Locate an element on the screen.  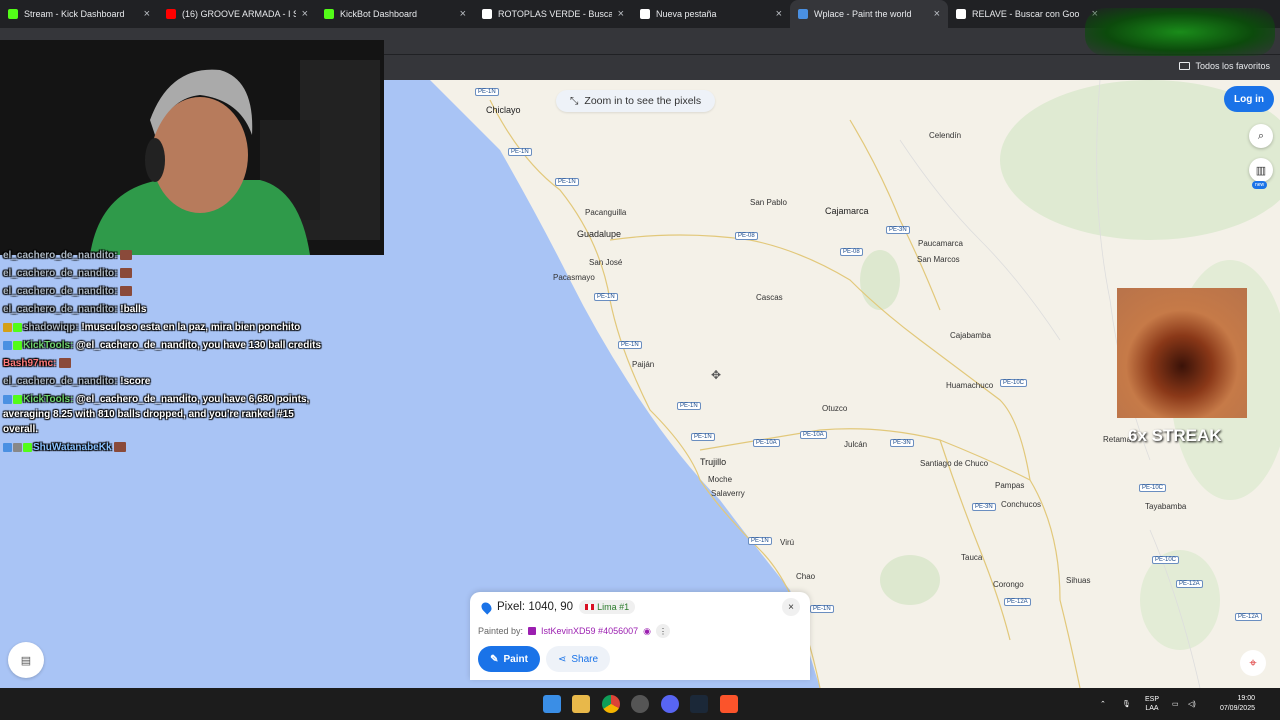
browser-tab: Wplace - Paint the world × is located at coordinates (869, 14).